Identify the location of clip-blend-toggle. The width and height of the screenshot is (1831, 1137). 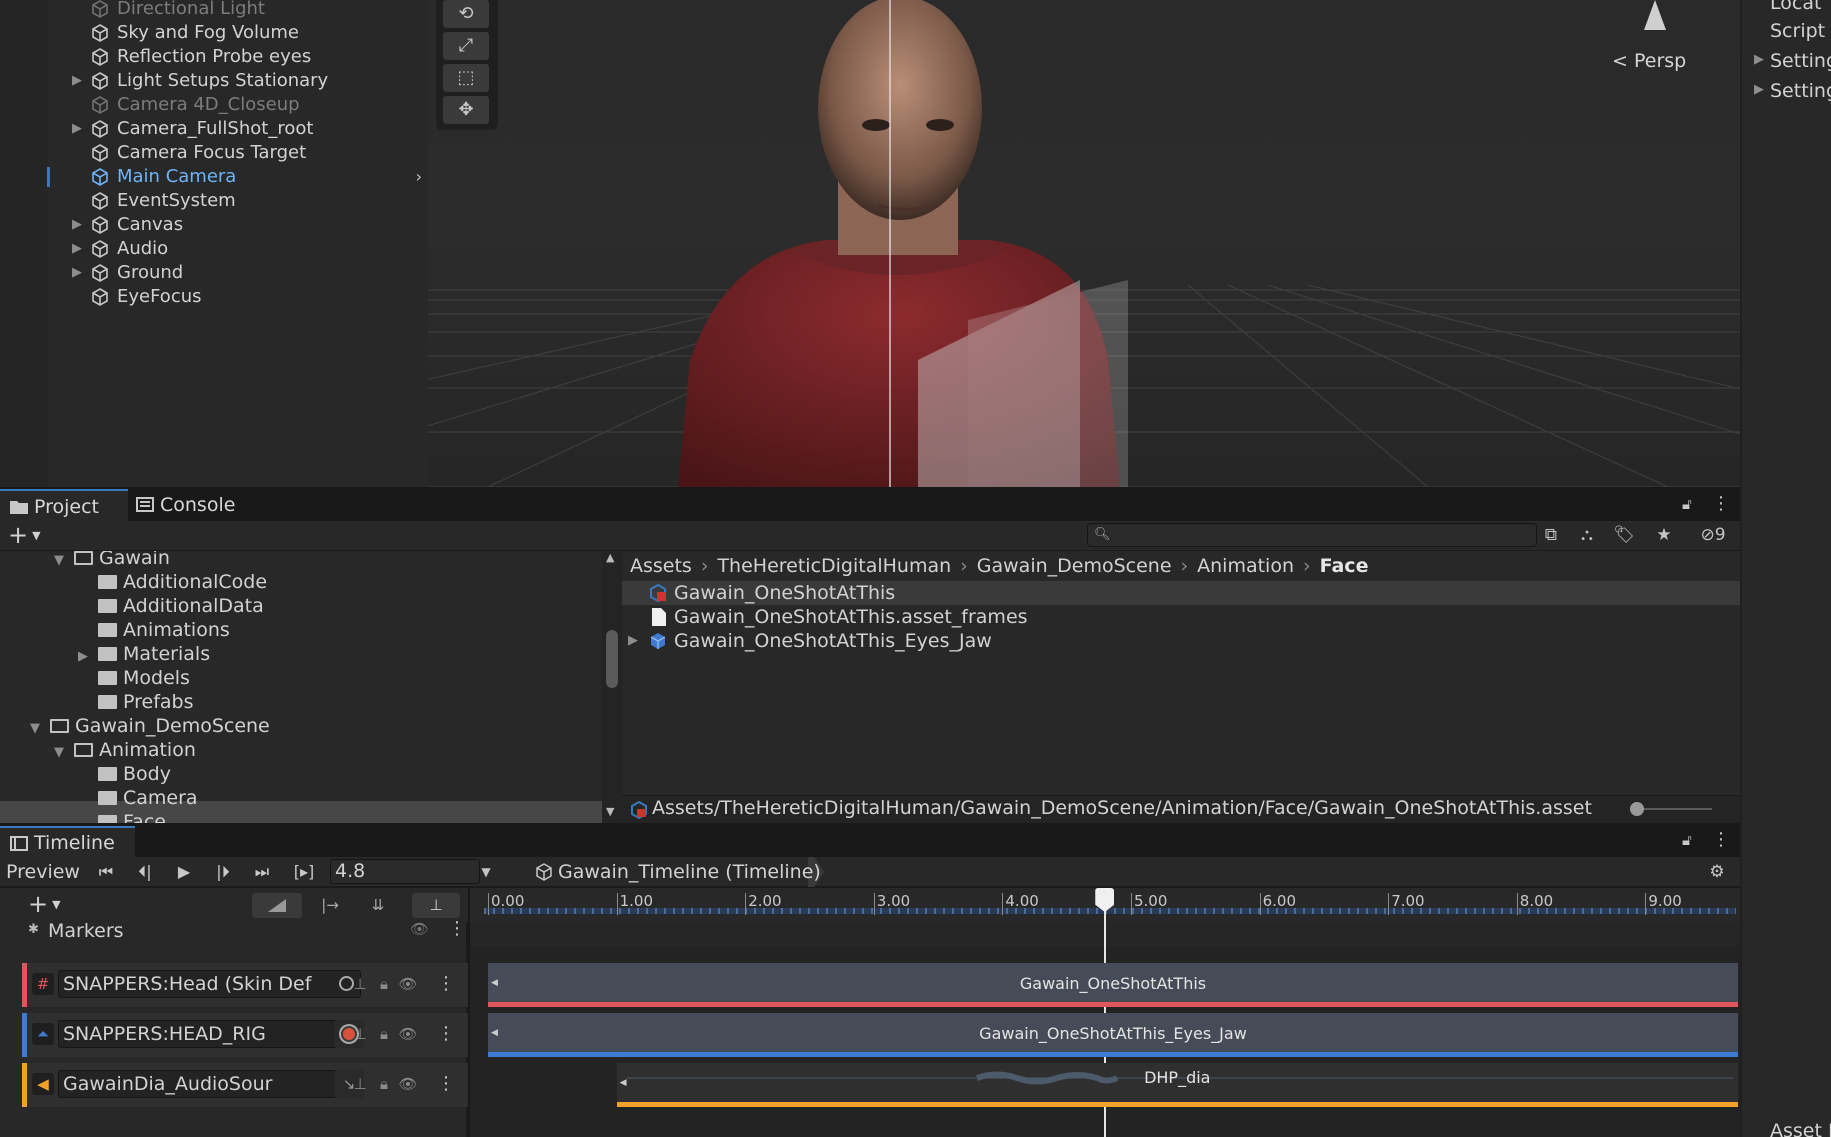
(277, 905).